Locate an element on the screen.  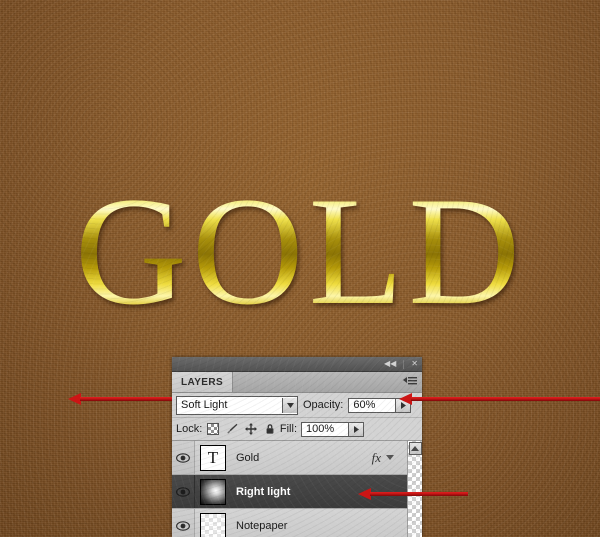
layer-thumbnail: T is located at coordinates (213, 457).